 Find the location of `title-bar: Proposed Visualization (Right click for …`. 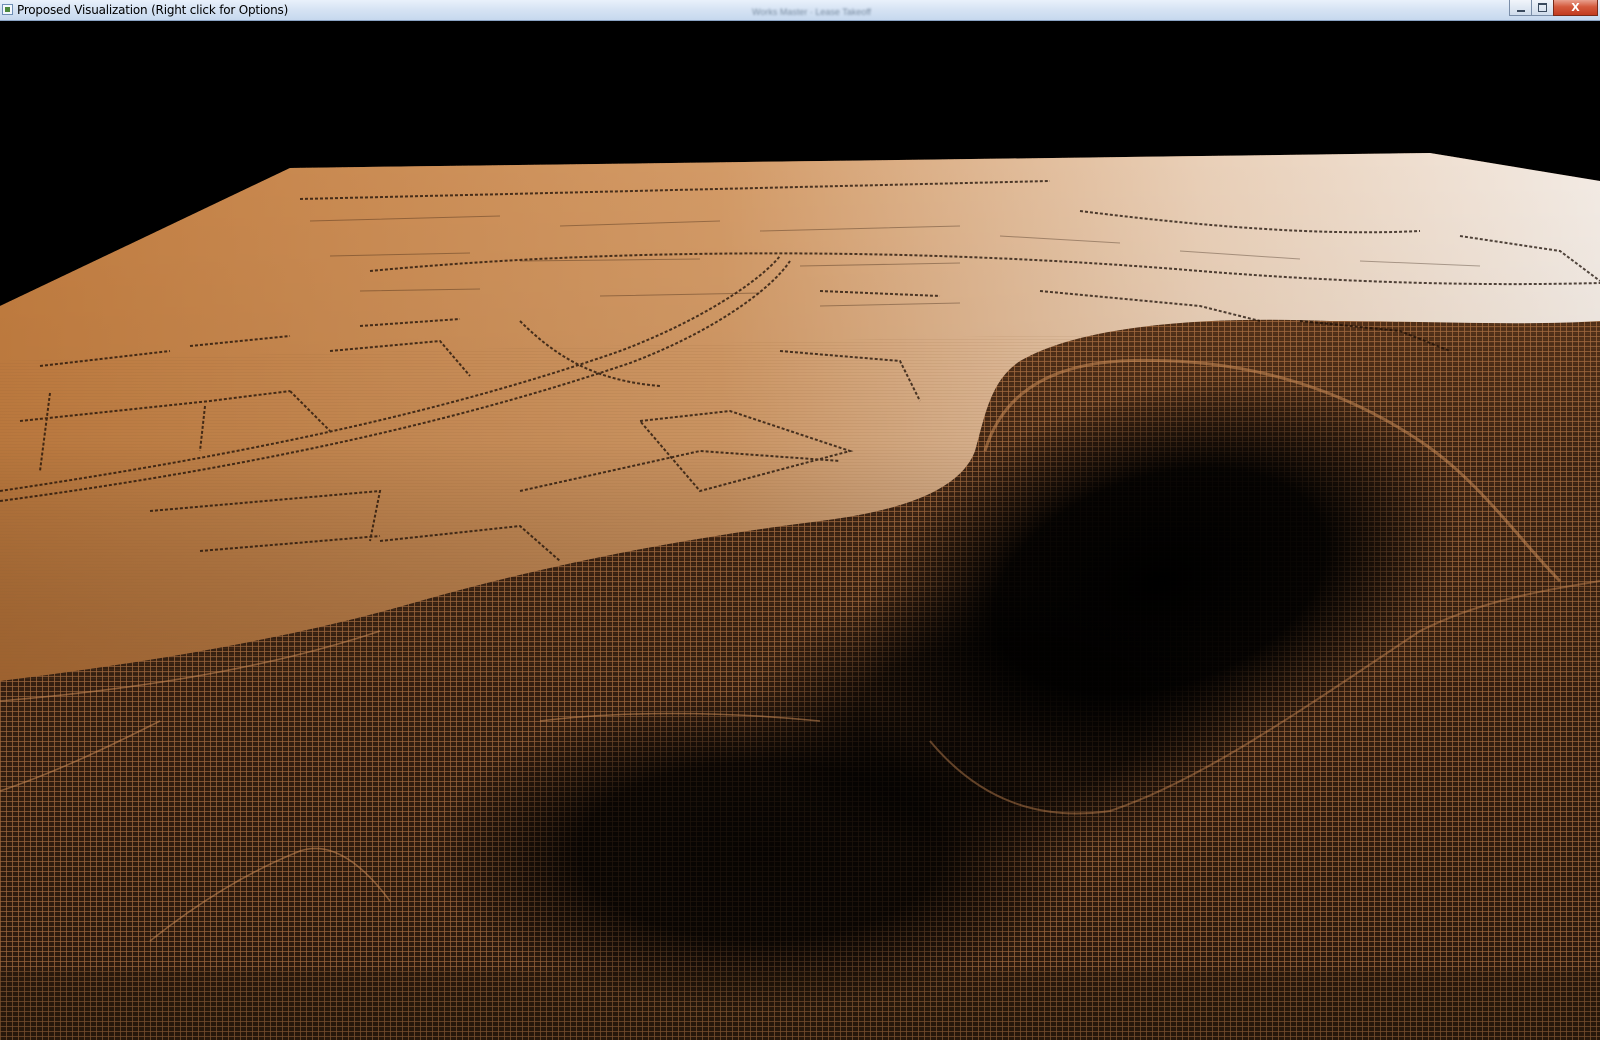

title-bar: Proposed Visualization (Right click for … is located at coordinates (800, 10).